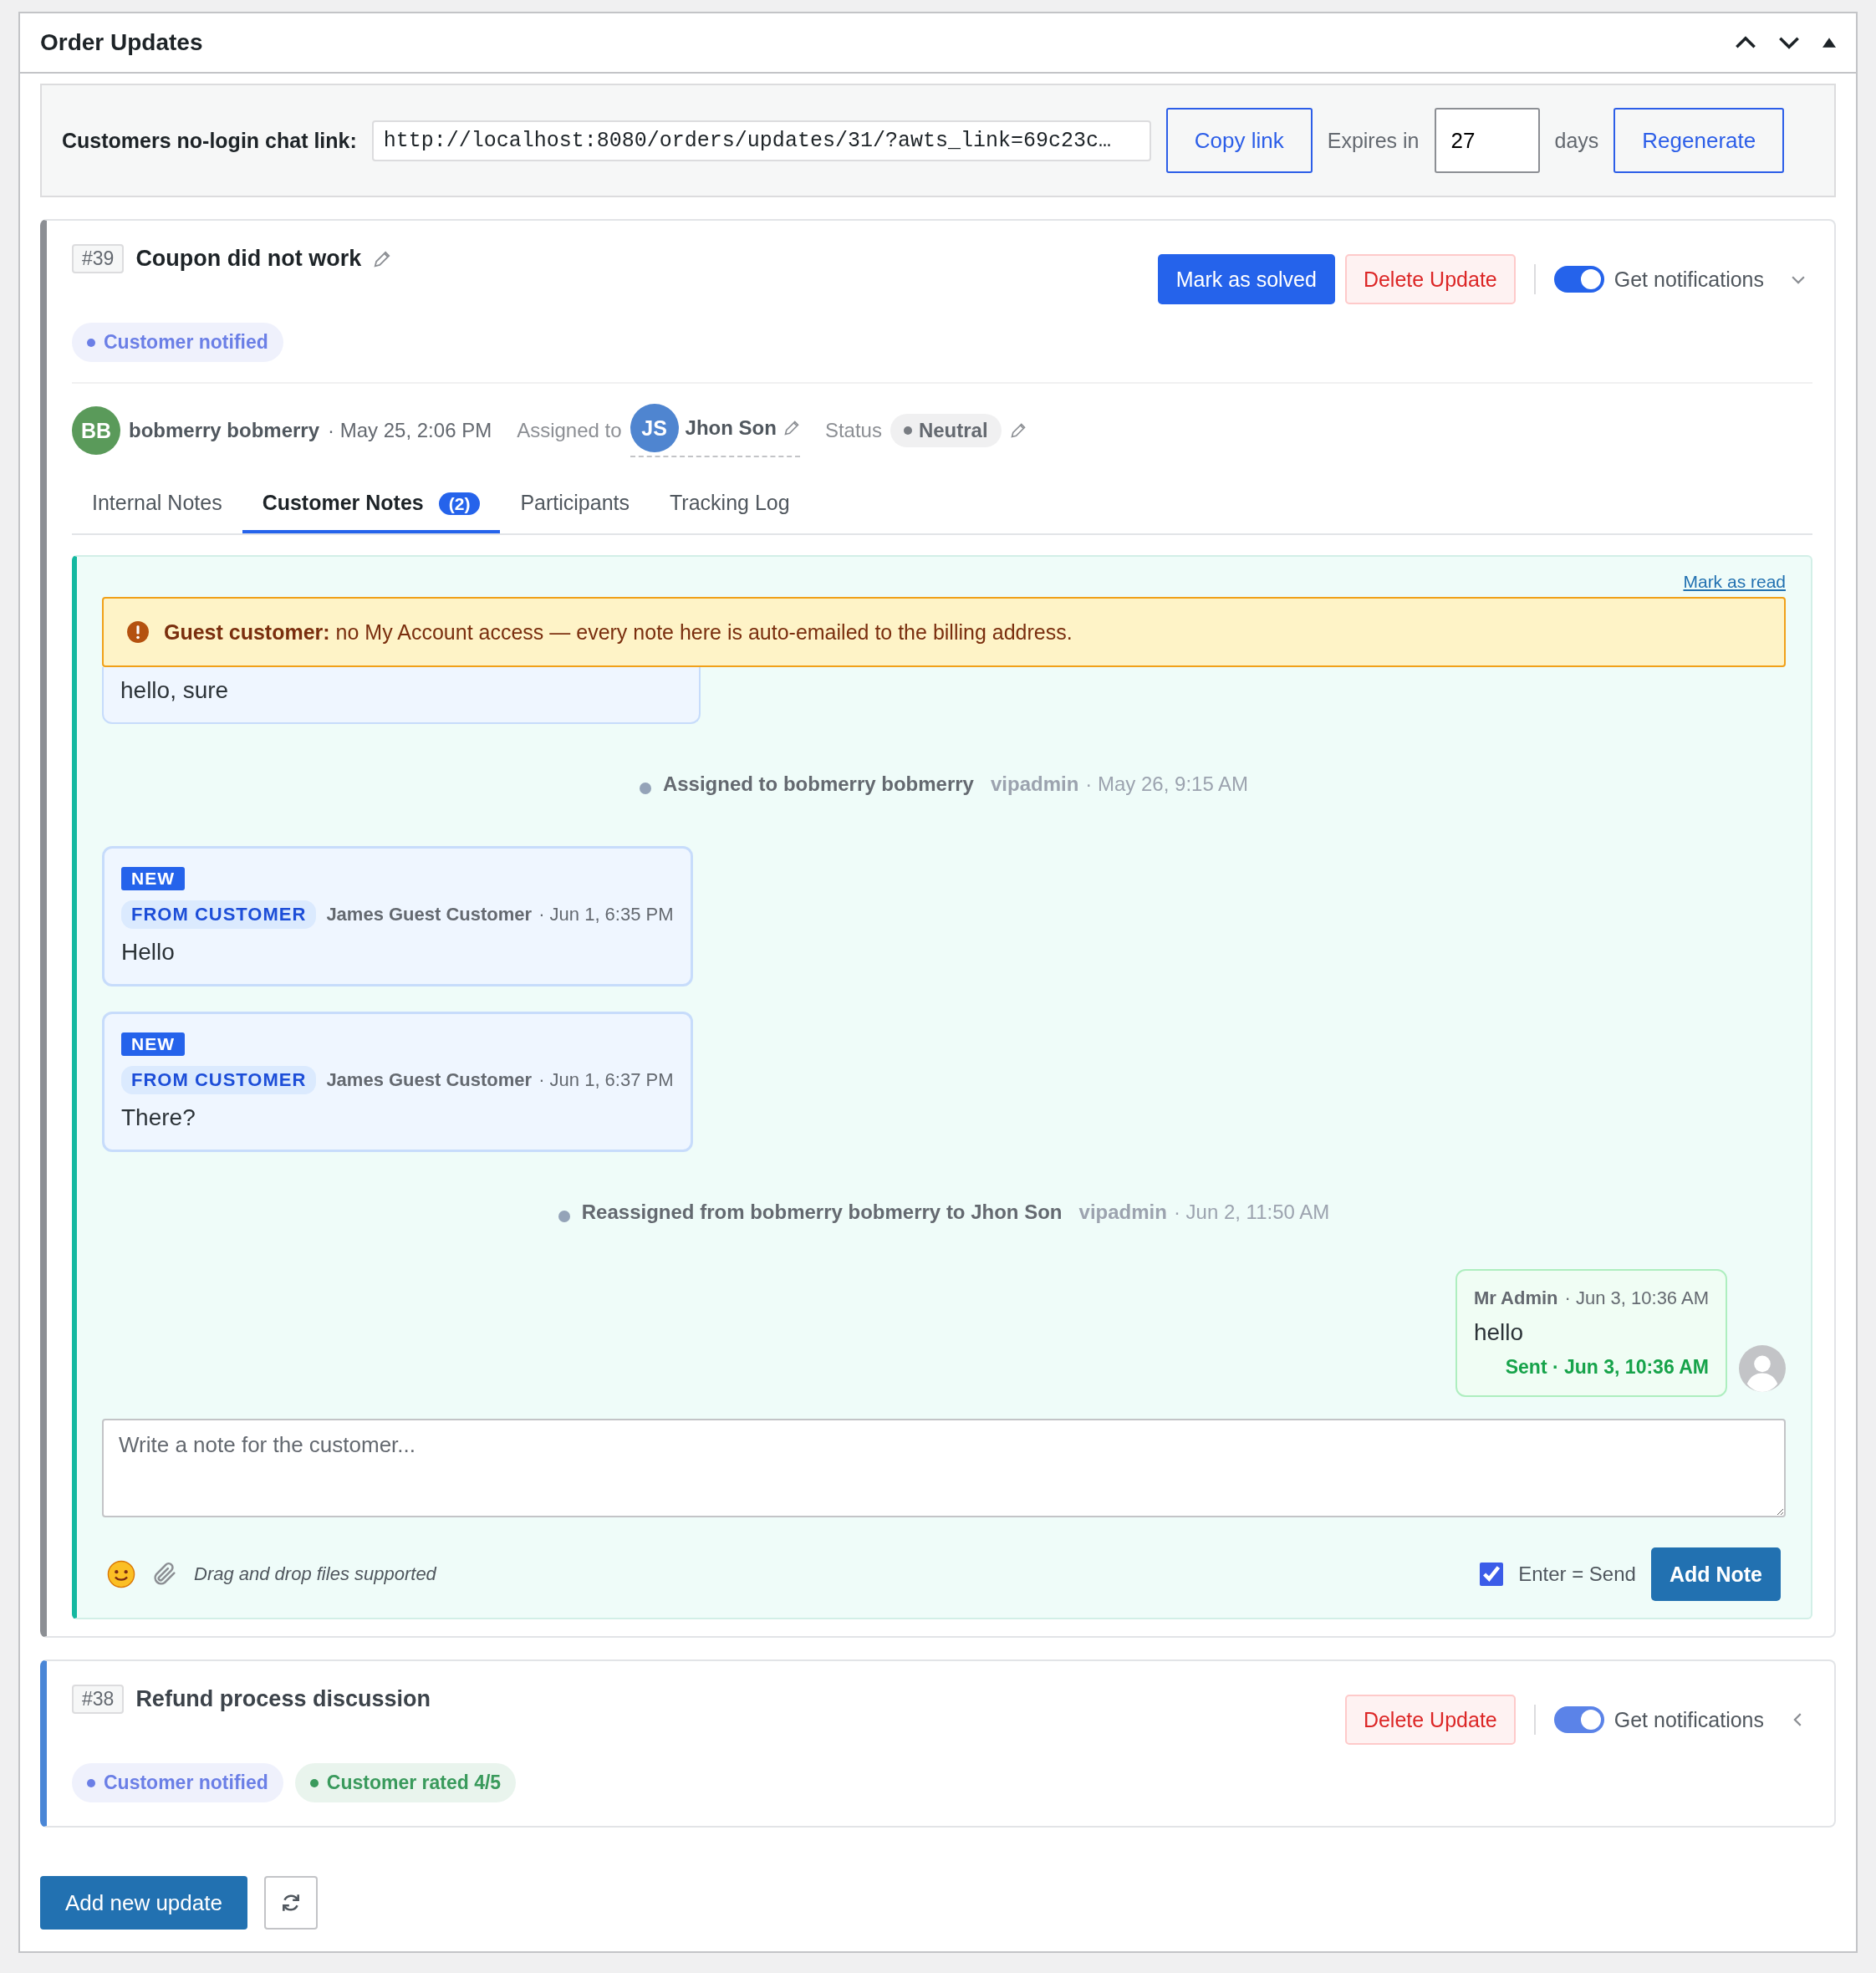  I want to click on author-name: bobmerry bobmerry, so click(225, 430).